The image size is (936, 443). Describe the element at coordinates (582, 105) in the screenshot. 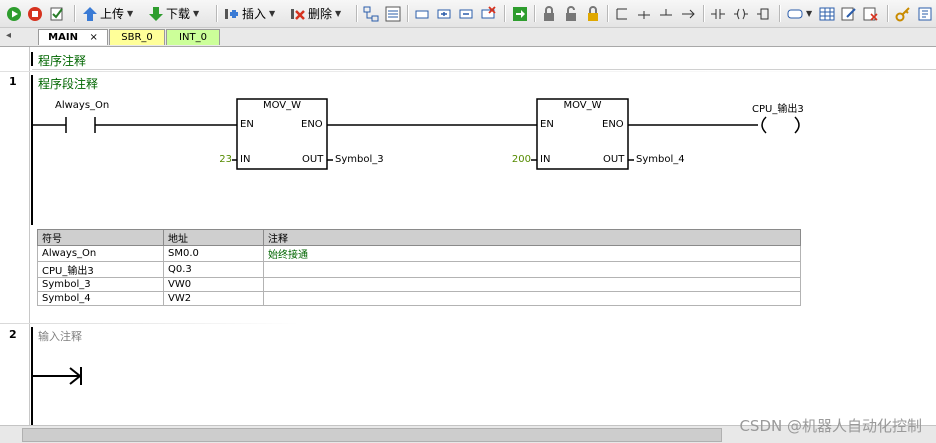

I see `block-2-title: MOV_W` at that location.